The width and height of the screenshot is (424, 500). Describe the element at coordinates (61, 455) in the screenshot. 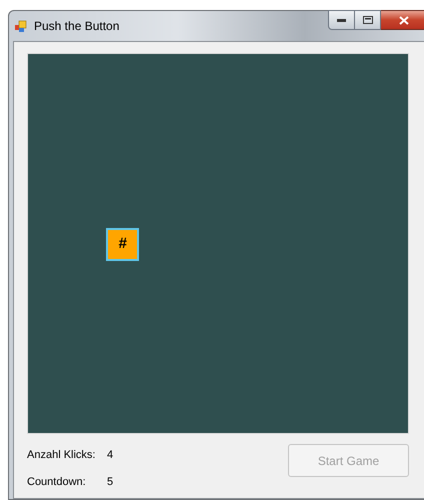

I see `stat-label: Anzahl Klicks:` at that location.